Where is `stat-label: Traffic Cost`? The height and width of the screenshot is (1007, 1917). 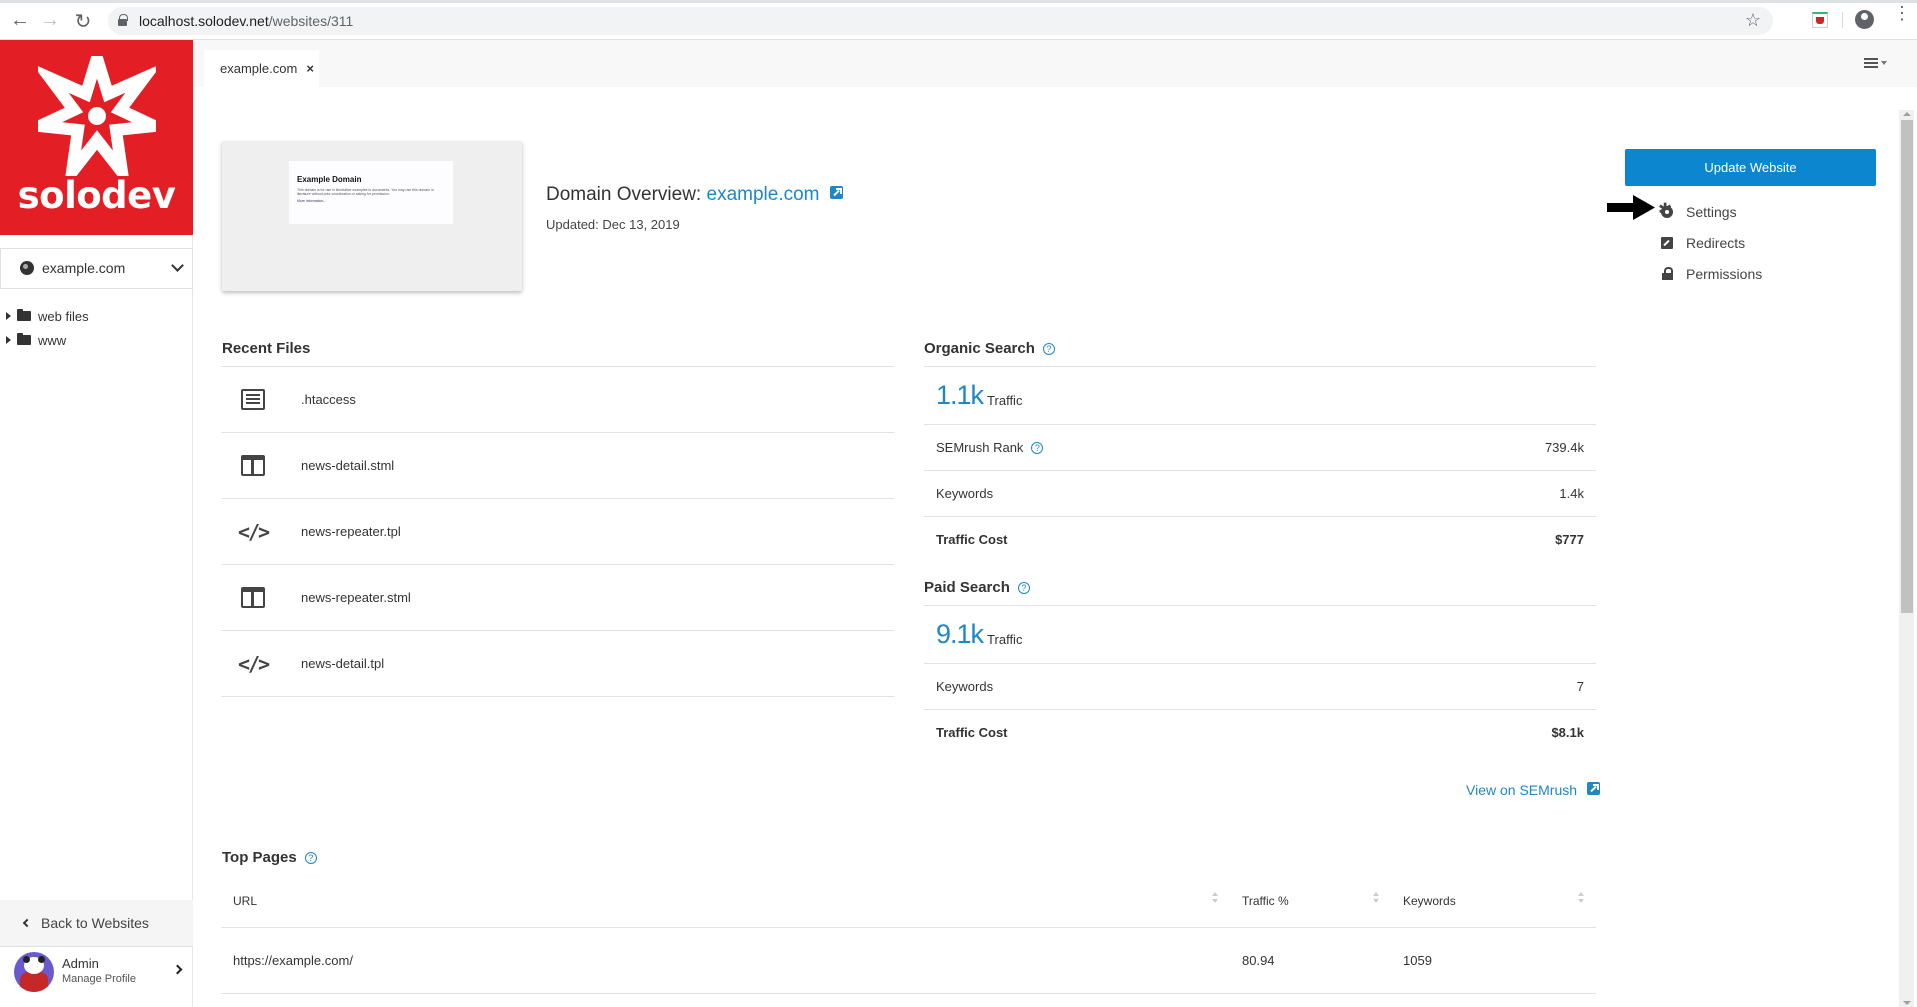
stat-label: Traffic Cost is located at coordinates (972, 732).